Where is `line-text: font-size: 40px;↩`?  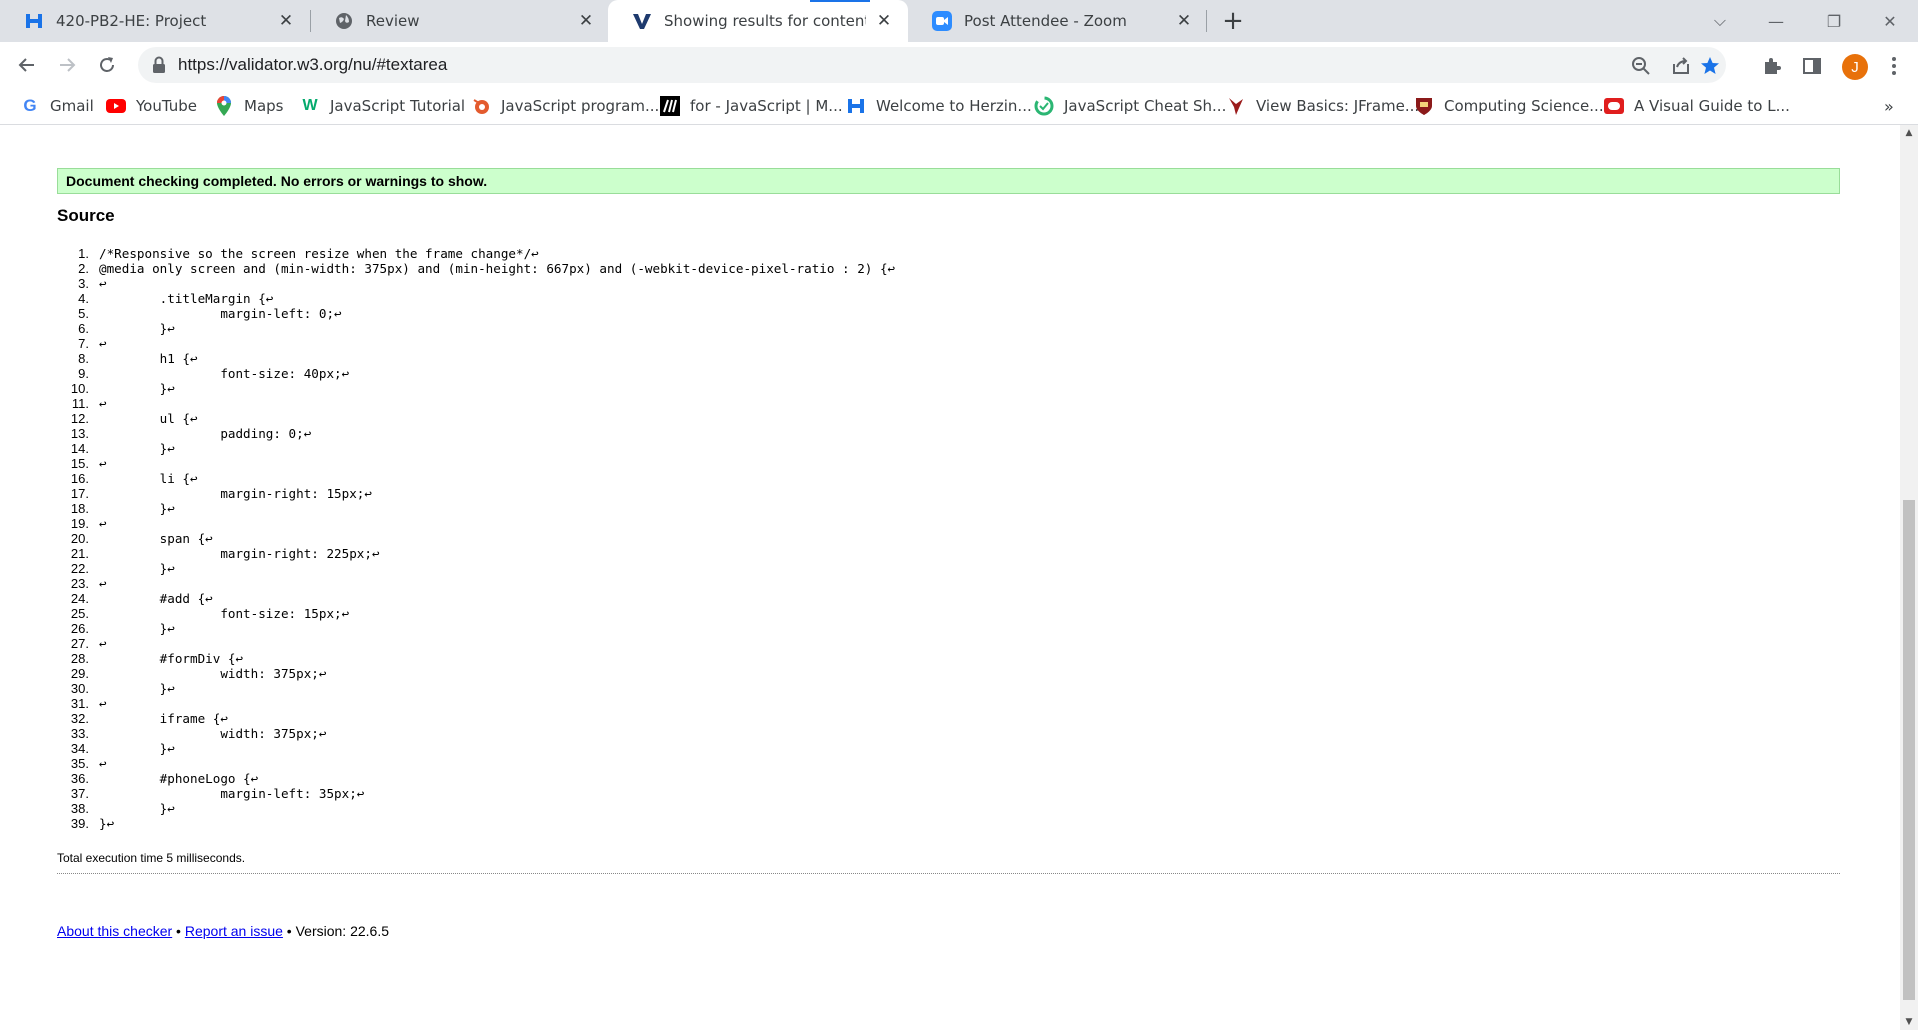 line-text: font-size: 40px;↩ is located at coordinates (224, 373).